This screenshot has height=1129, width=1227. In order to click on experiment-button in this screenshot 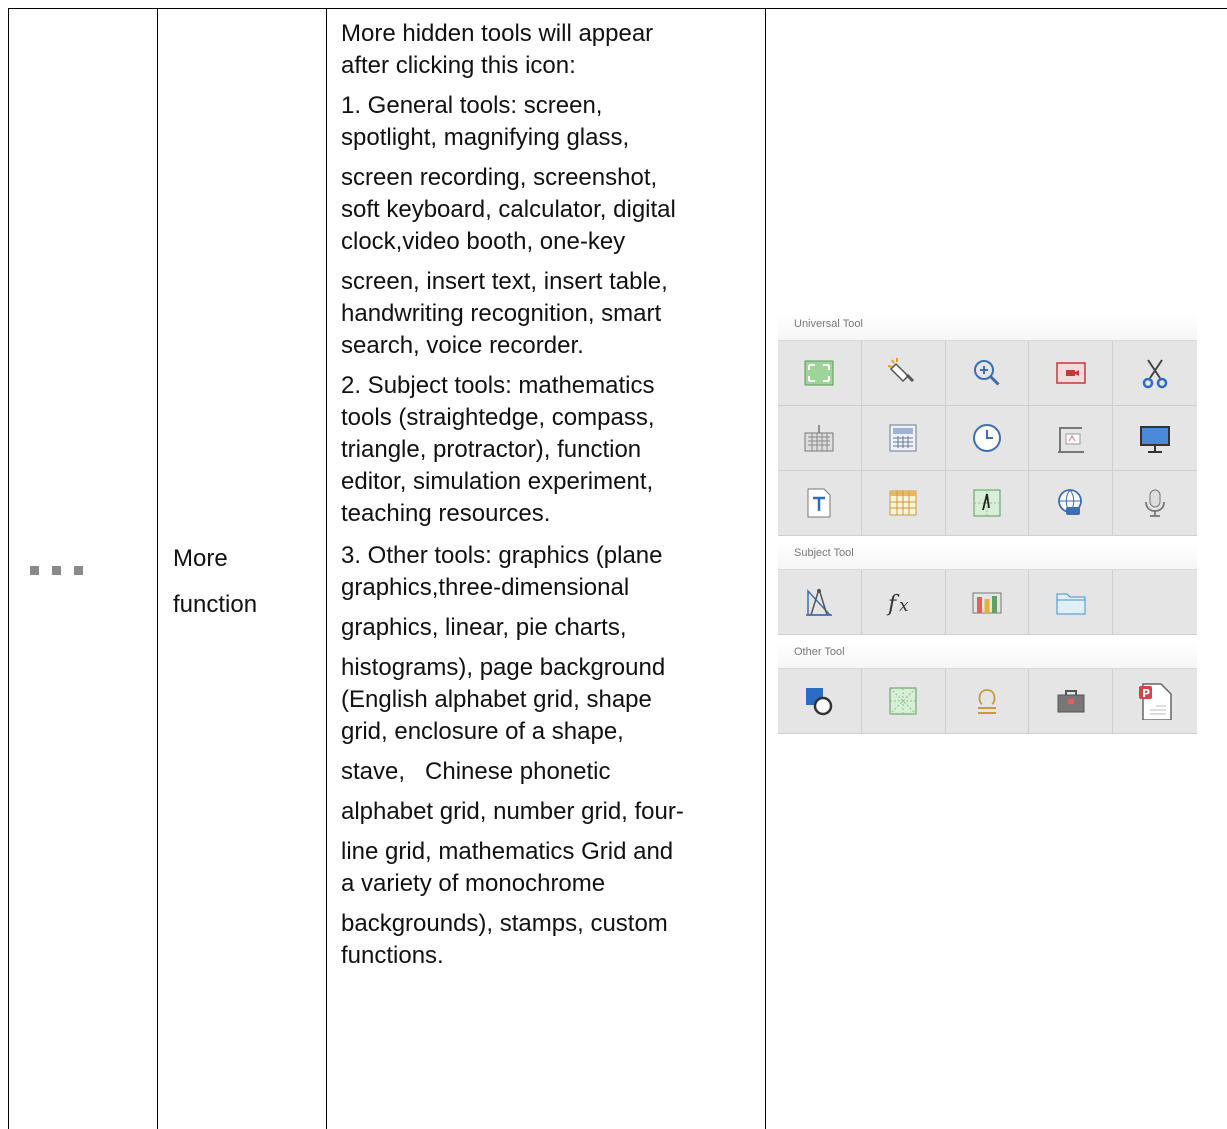, I will do `click(987, 602)`.